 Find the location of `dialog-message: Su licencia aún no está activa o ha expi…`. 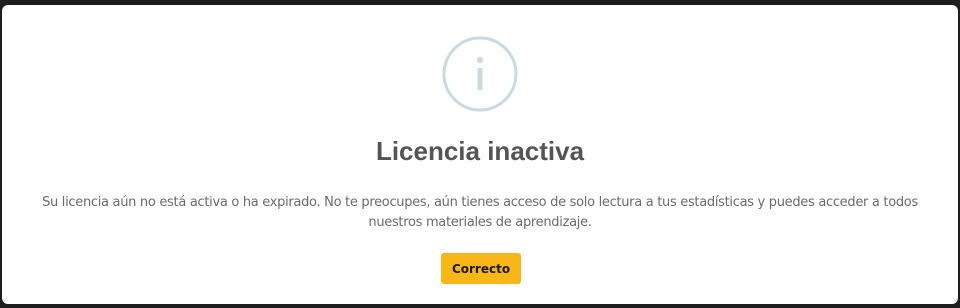

dialog-message: Su licencia aún no está activa o ha expi… is located at coordinates (480, 213).